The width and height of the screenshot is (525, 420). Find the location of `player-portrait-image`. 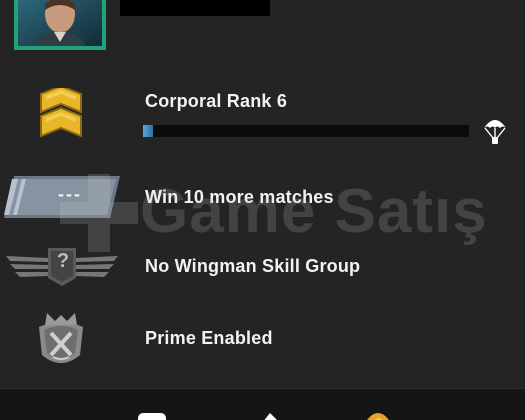

player-portrait-image is located at coordinates (60, 23).